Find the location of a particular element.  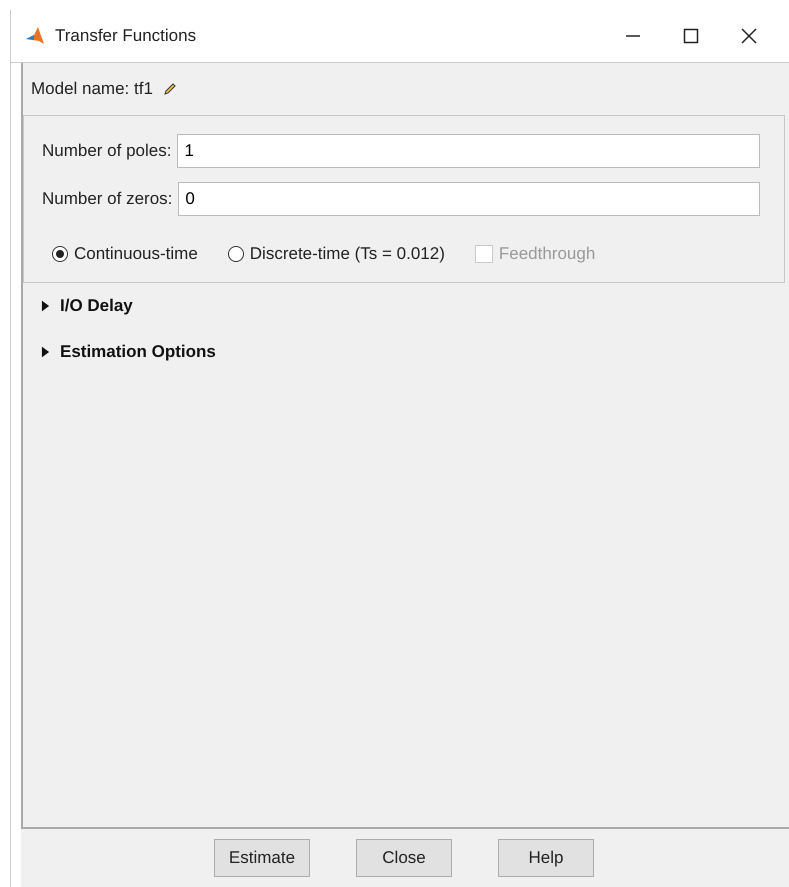

dialog-button: Estimate is located at coordinates (262, 858).